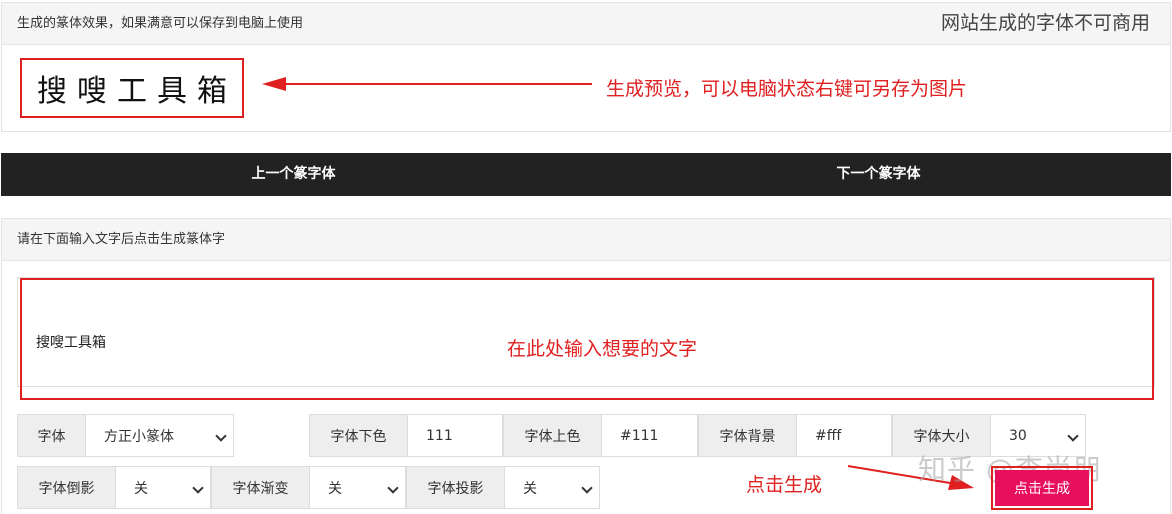  I want to click on background-color-control: 字体背景 #fff, so click(795, 435).